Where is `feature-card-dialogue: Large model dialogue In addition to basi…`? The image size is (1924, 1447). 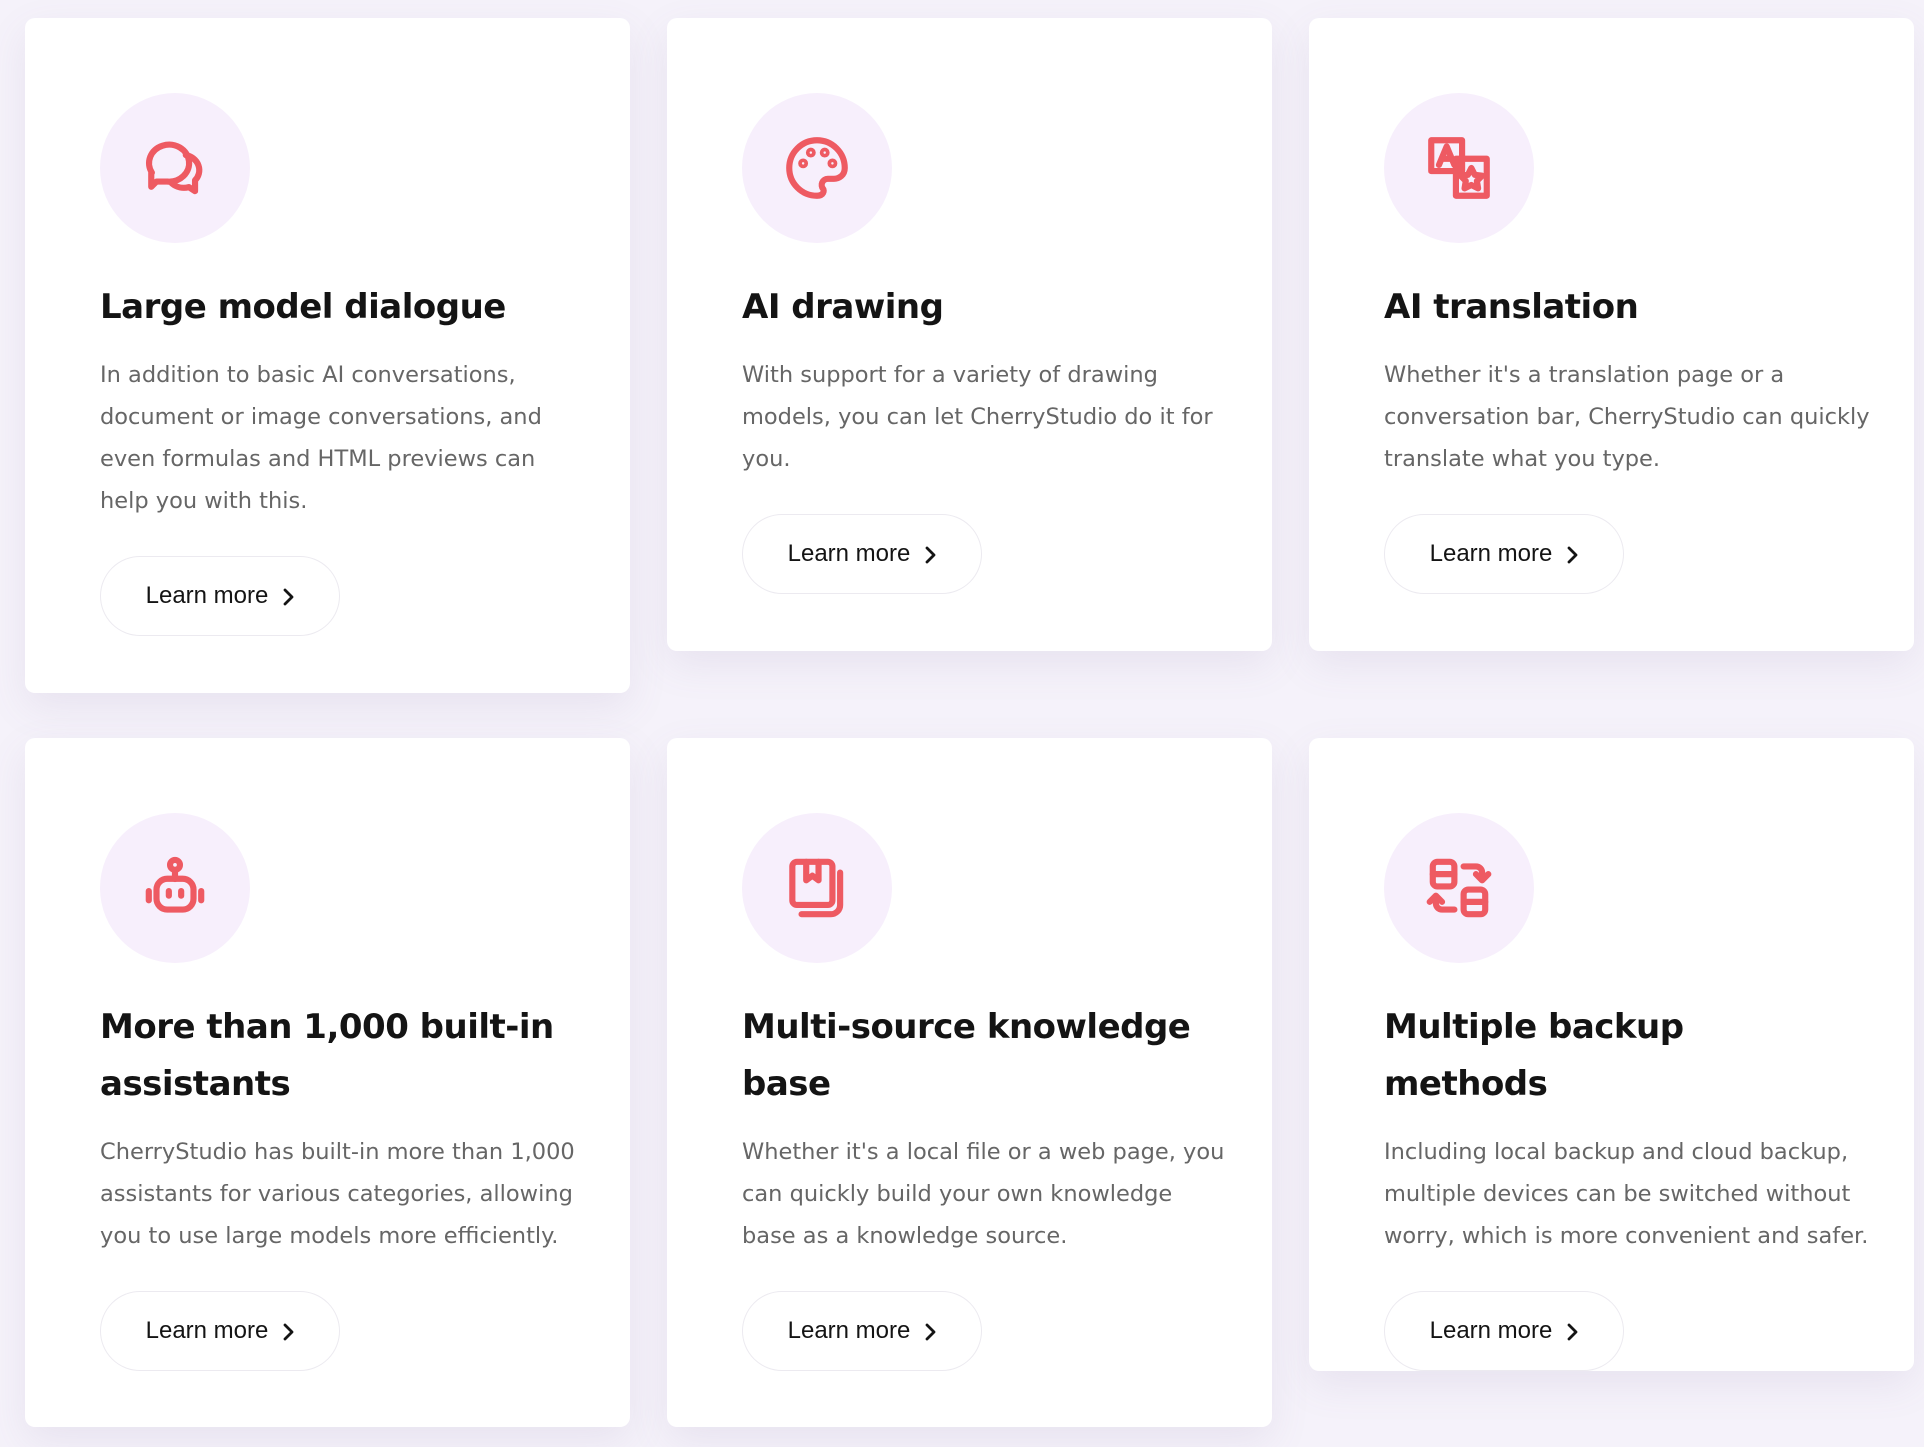
feature-card-dialogue: Large model dialogue In addition to basi… is located at coordinates (327, 355).